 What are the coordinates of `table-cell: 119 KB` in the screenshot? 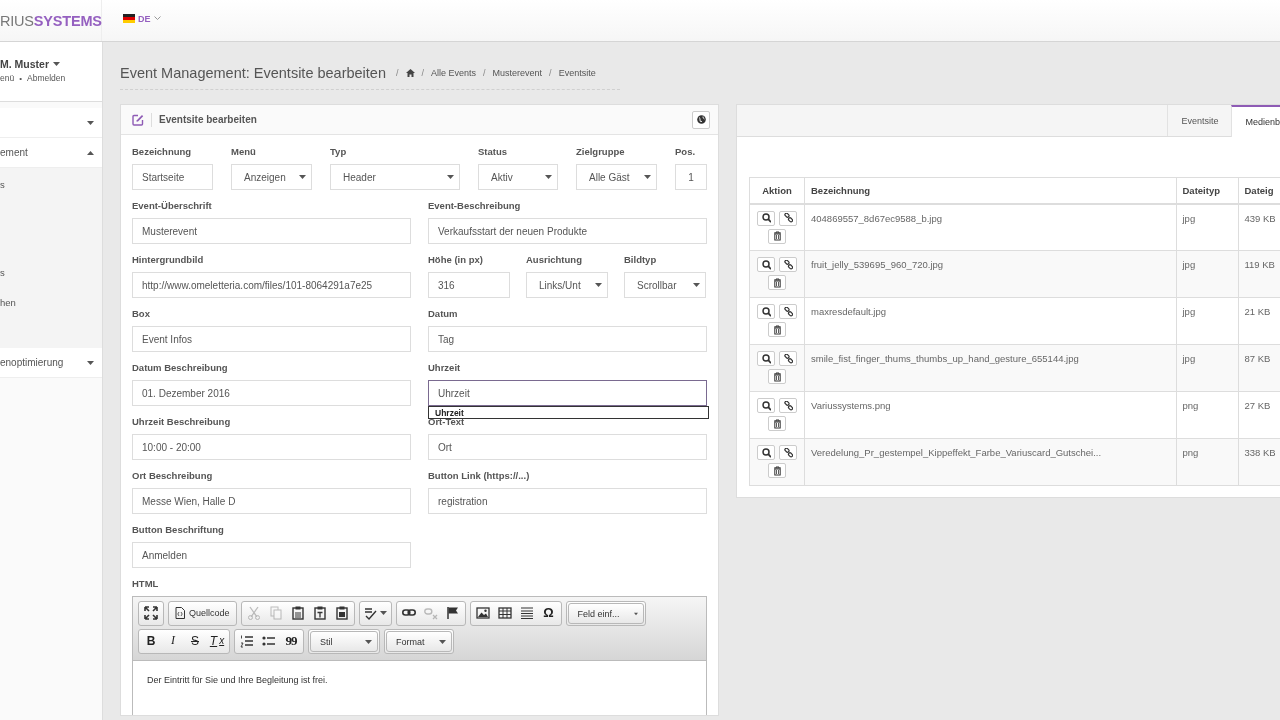 It's located at (1259, 274).